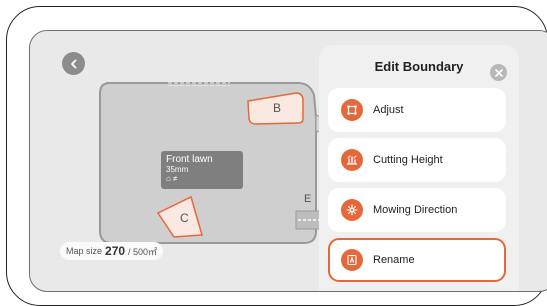  I want to click on menu-item-label: Adjust, so click(388, 110).